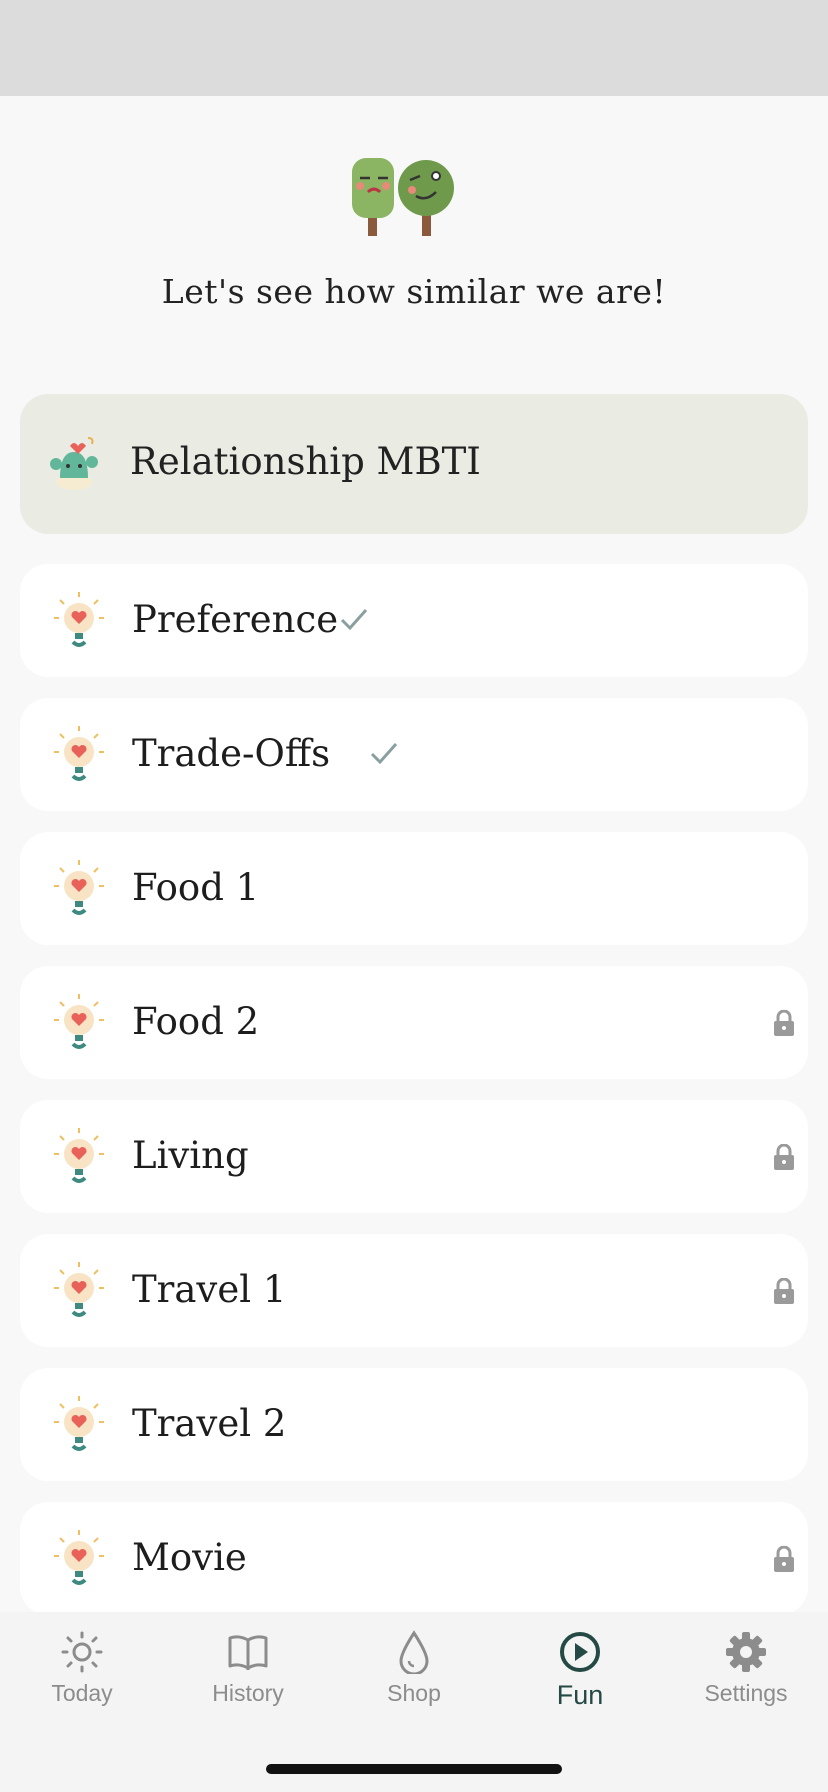  What do you see at coordinates (414, 1022) in the screenshot?
I see `list-item-food-2: Food 2` at bounding box center [414, 1022].